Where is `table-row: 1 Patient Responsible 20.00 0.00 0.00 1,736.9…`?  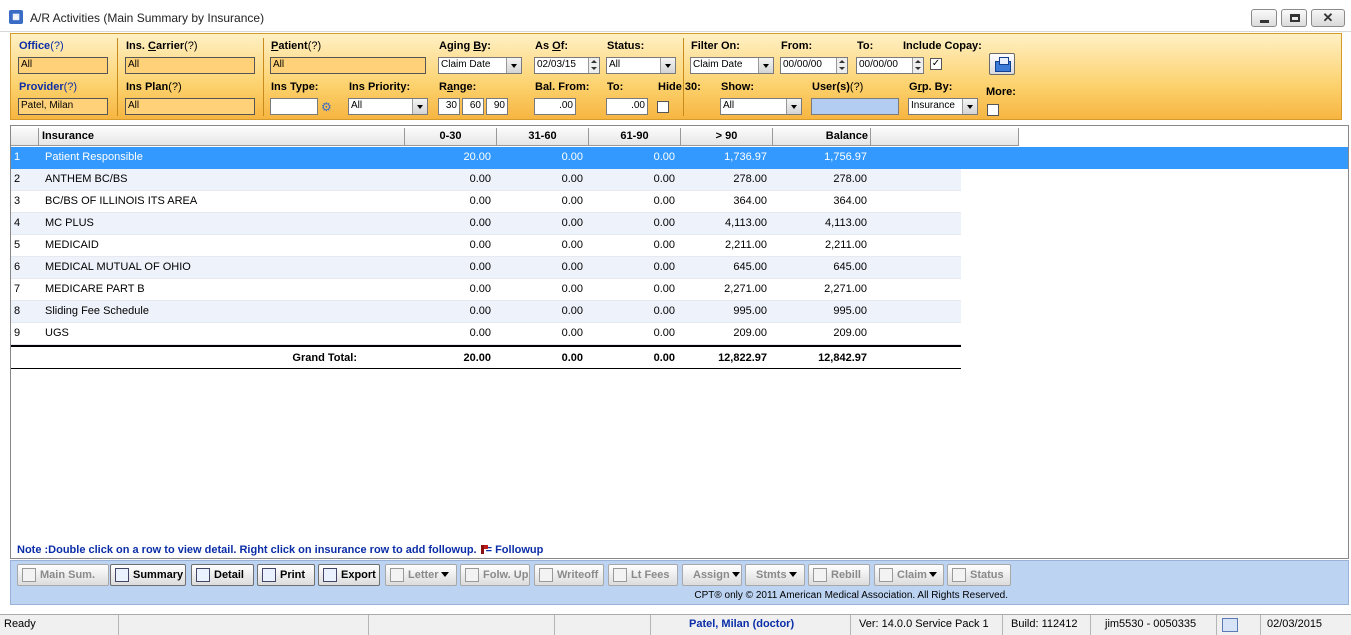 table-row: 1 Patient Responsible 20.00 0.00 0.00 1,736.9… is located at coordinates (679, 158).